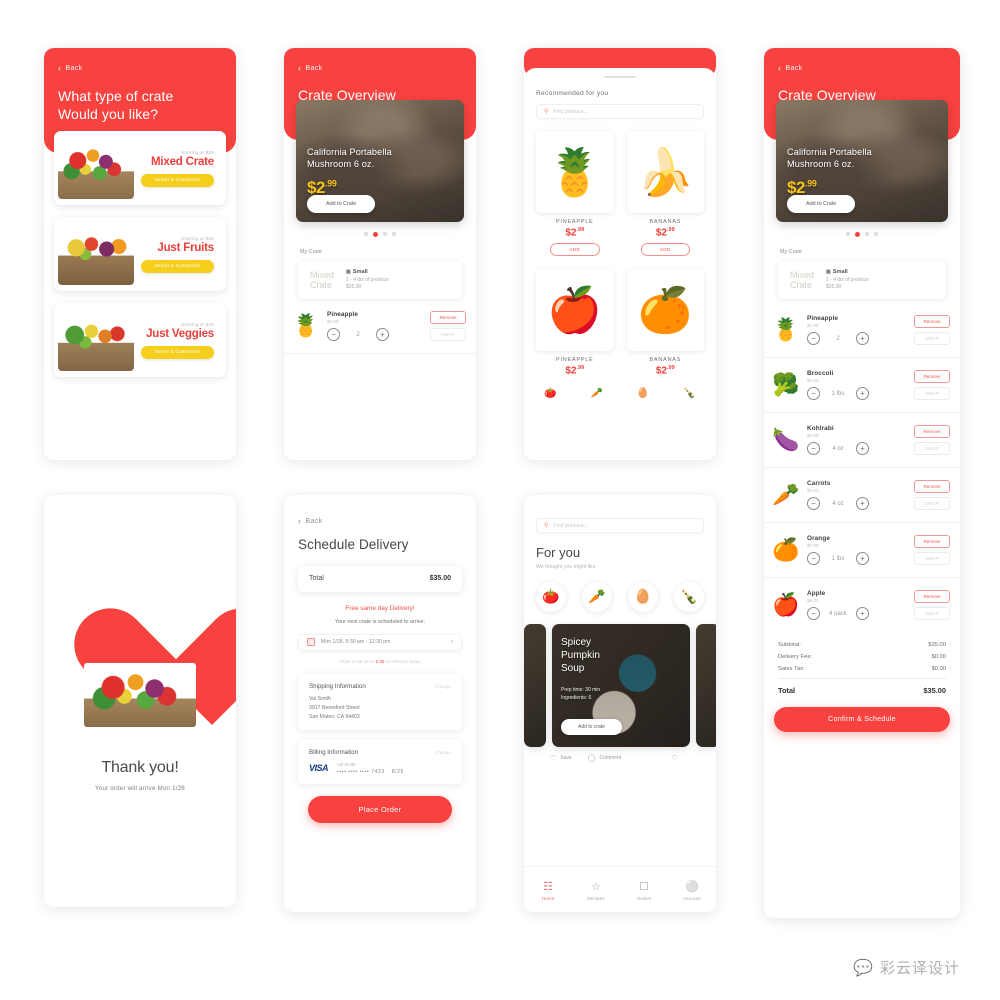 Image resolution: width=1000 pixels, height=1000 pixels. I want to click on save-button: ♡ Save, so click(561, 758).